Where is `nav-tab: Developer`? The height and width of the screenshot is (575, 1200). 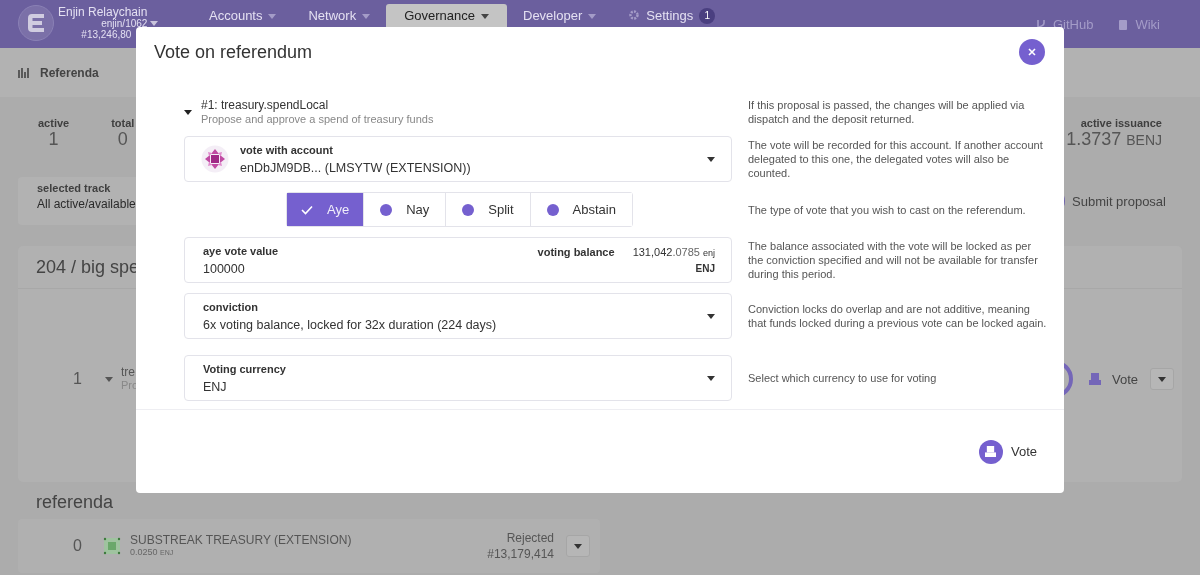
nav-tab: Developer is located at coordinates (560, 25).